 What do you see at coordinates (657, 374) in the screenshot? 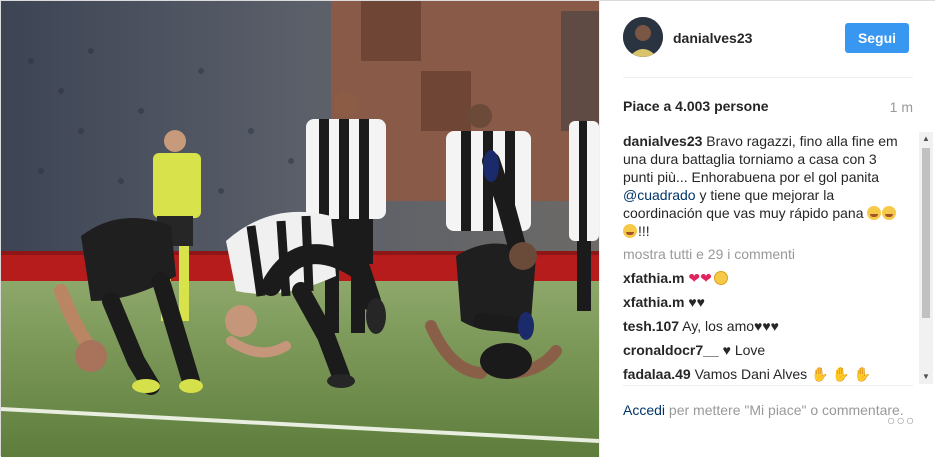
I see `comment-username: fadalaa.49` at bounding box center [657, 374].